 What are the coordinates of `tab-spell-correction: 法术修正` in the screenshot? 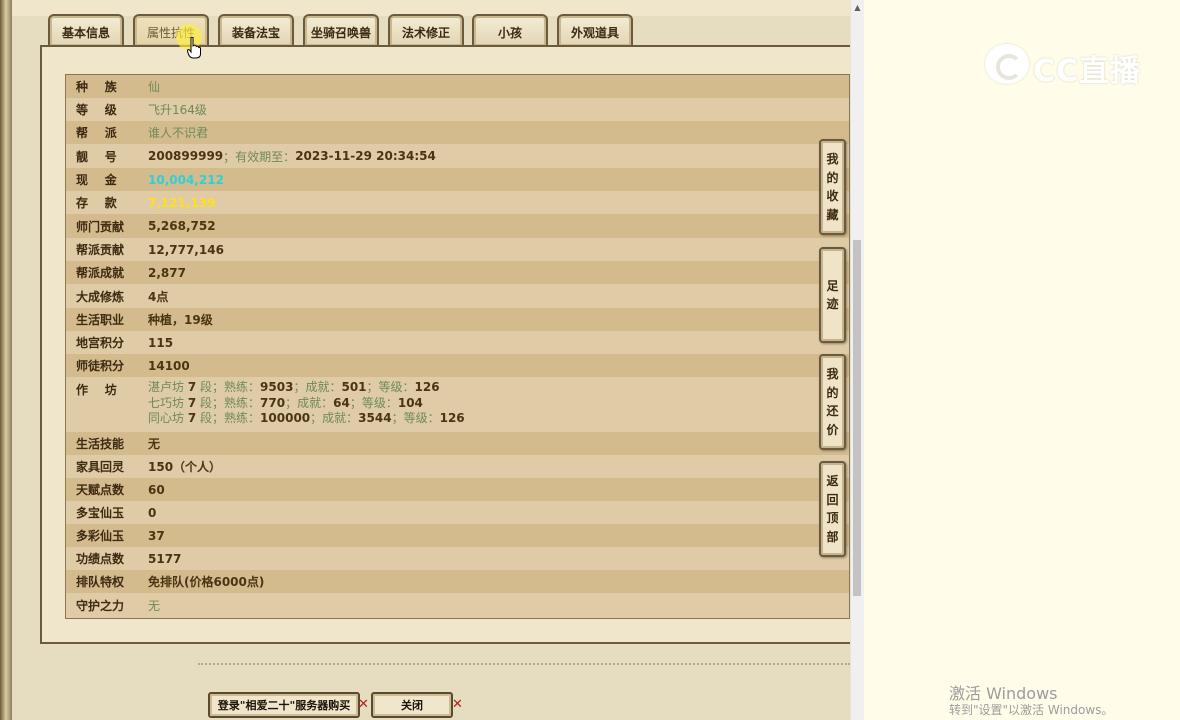 It's located at (426, 30).